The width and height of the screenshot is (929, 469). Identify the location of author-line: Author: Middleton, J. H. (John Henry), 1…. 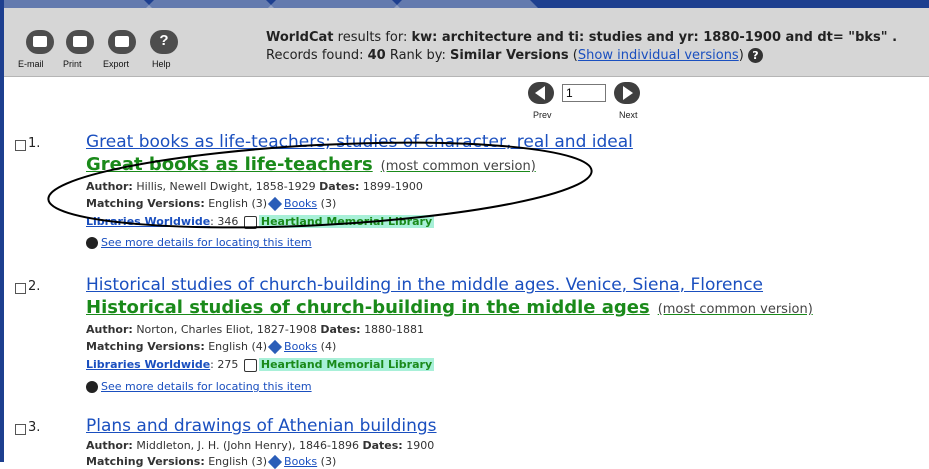
(260, 445).